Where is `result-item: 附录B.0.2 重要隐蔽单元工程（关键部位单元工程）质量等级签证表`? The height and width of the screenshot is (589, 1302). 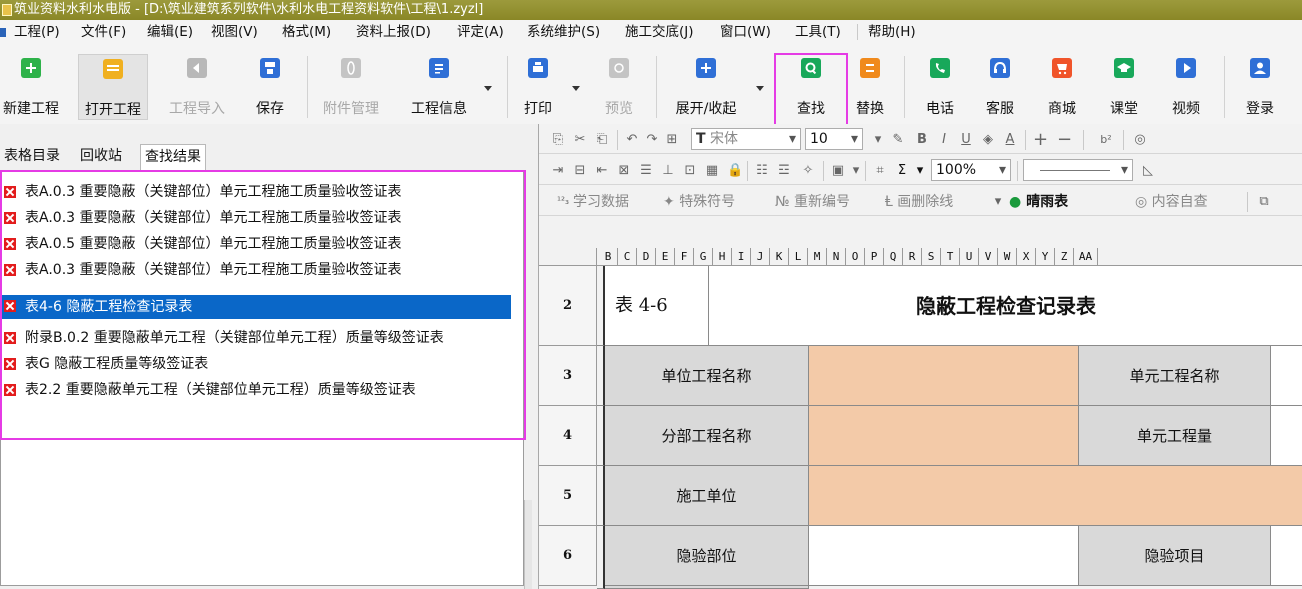
result-item: 附录B.0.2 重要隐蔽单元工程（关键部位单元工程）质量等级签证表 is located at coordinates (256, 338).